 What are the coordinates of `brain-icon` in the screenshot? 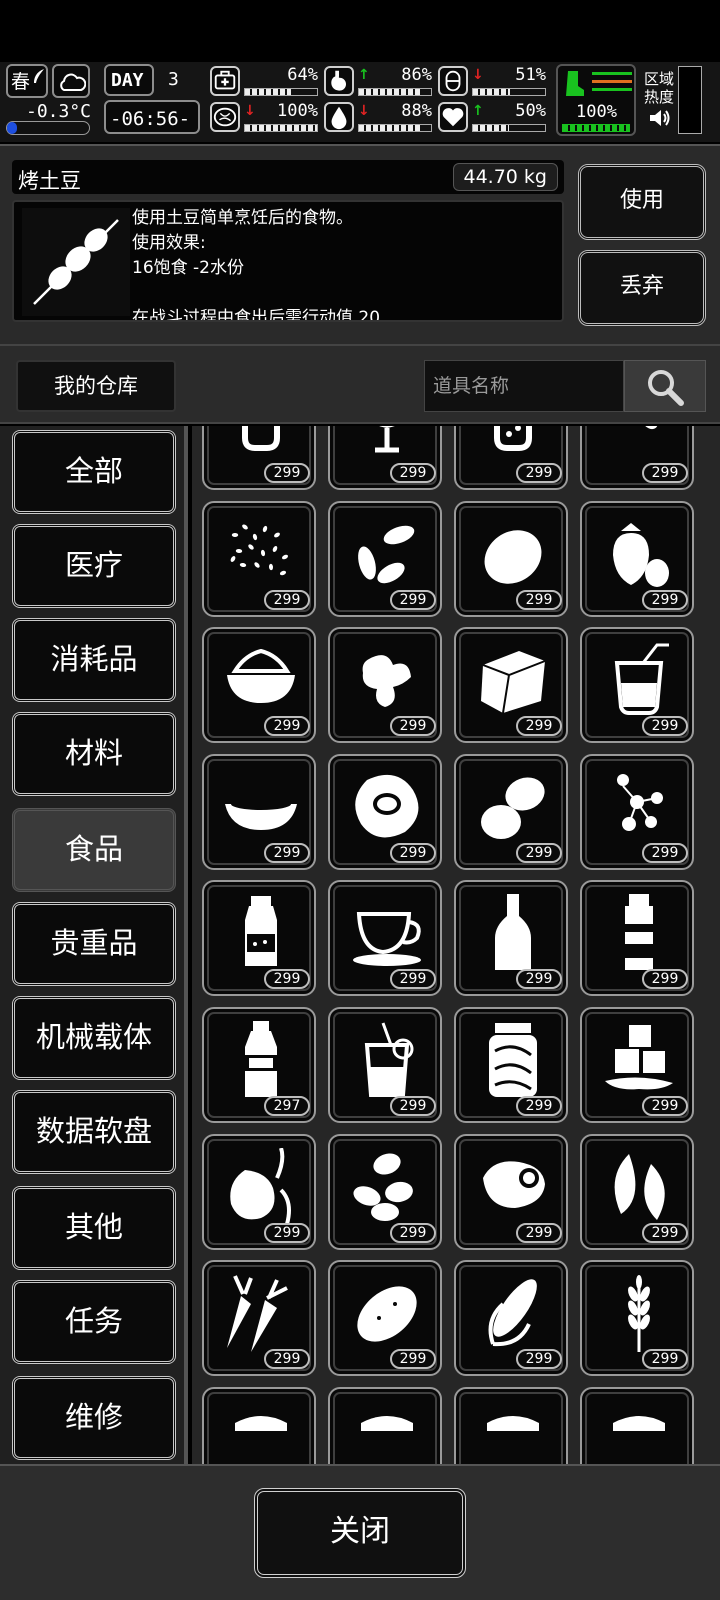 It's located at (225, 117).